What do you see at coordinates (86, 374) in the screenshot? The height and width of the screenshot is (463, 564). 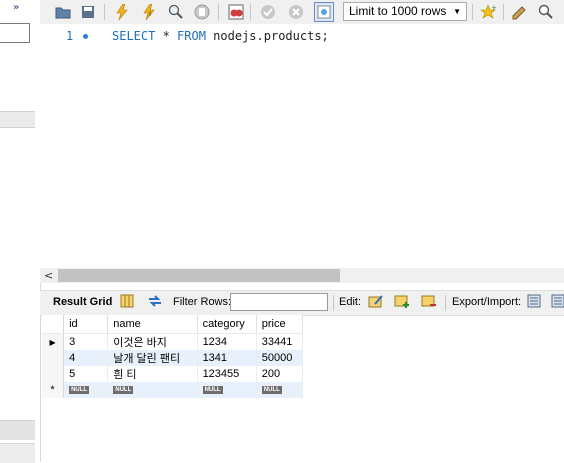 I see `cell-id: 5` at bounding box center [86, 374].